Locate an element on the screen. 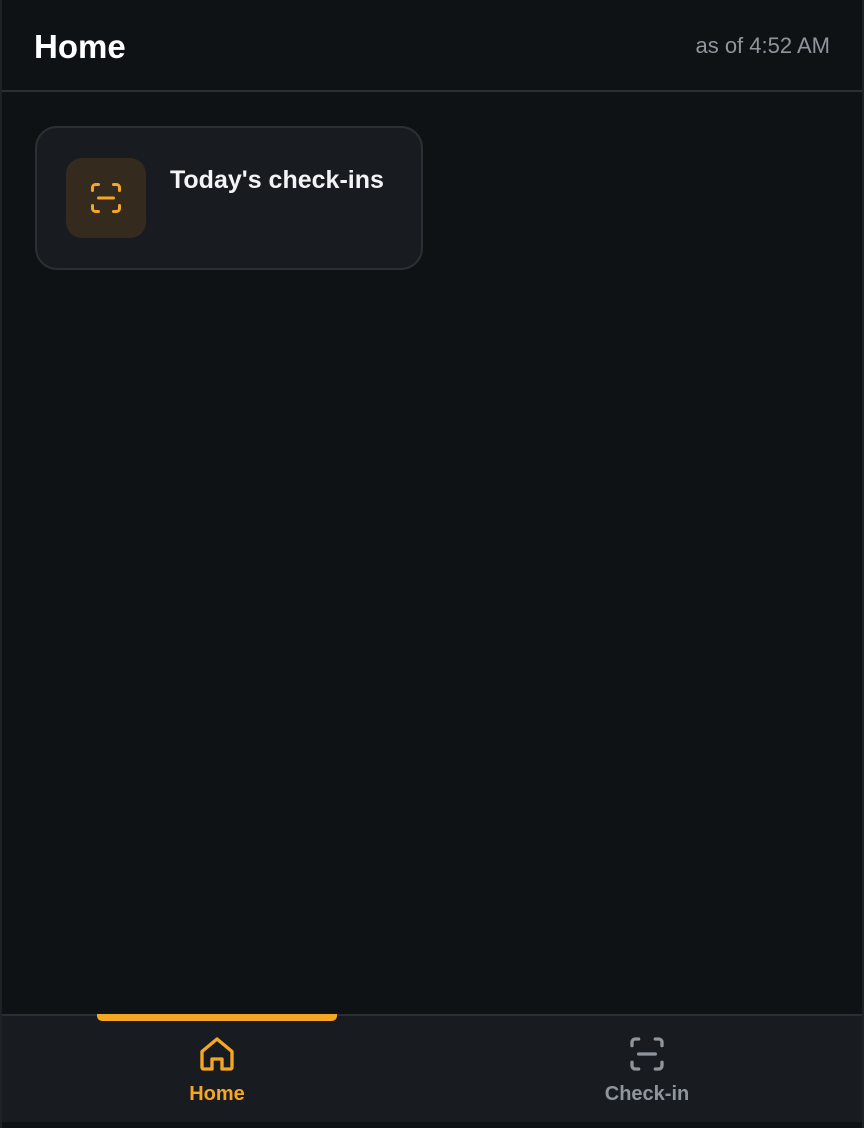 This screenshot has width=864, height=1128. nav-item-check-in: Check-in is located at coordinates (647, 1069).